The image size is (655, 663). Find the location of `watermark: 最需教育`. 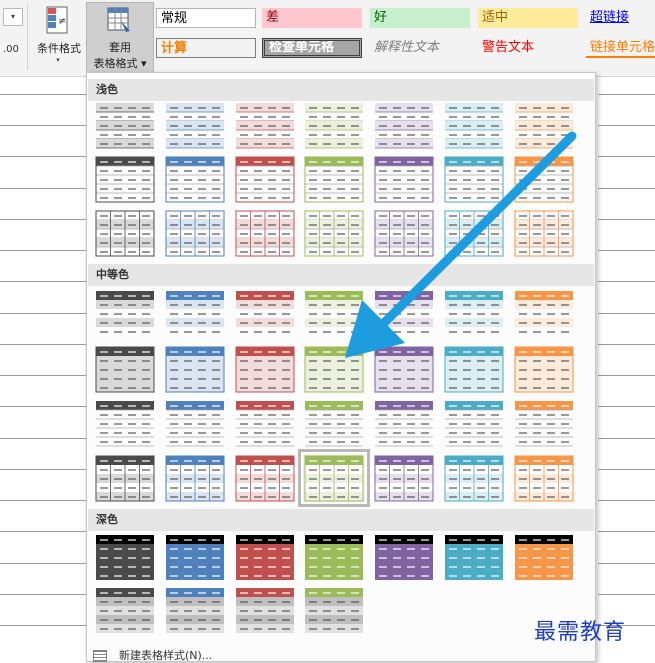

watermark: 最需教育 is located at coordinates (580, 632).